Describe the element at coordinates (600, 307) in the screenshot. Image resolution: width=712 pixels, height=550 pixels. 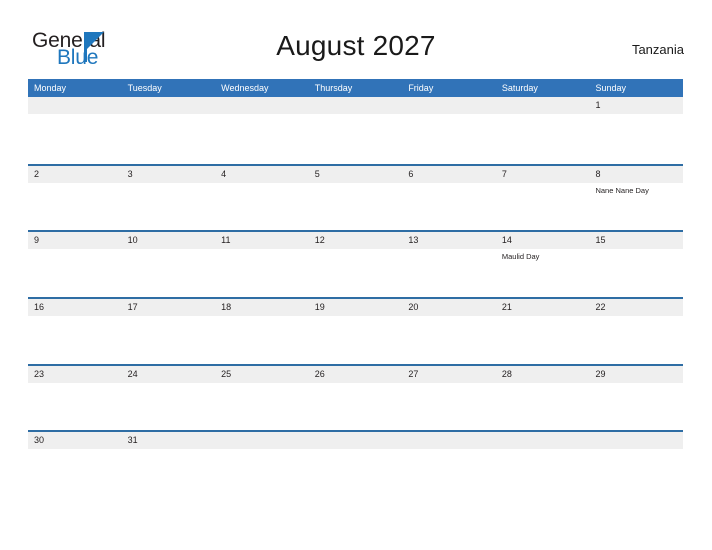
I see `day-number: 22` at that location.